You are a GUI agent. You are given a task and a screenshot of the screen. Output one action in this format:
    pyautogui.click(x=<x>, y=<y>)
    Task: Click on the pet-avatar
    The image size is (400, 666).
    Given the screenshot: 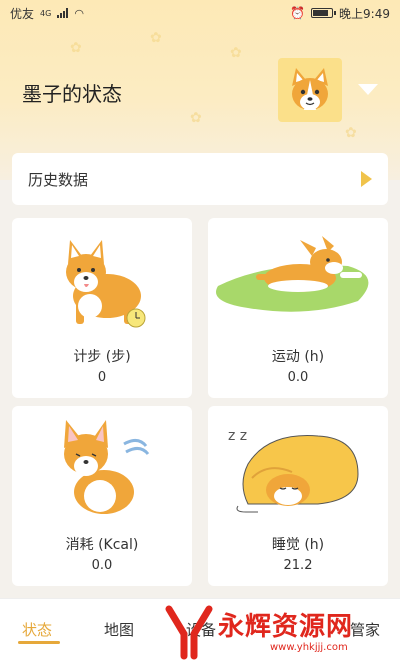 What is the action you would take?
    pyautogui.click(x=310, y=90)
    